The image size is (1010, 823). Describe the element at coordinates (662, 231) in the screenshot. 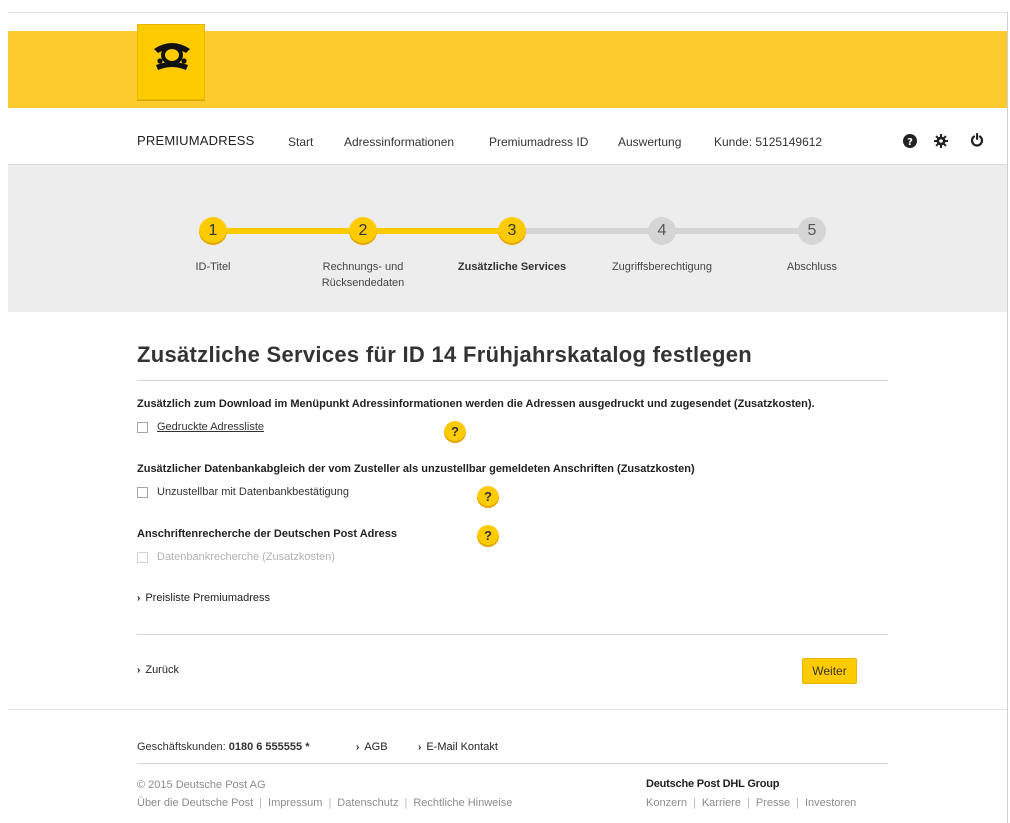

I see `step-4-circle: 4` at that location.